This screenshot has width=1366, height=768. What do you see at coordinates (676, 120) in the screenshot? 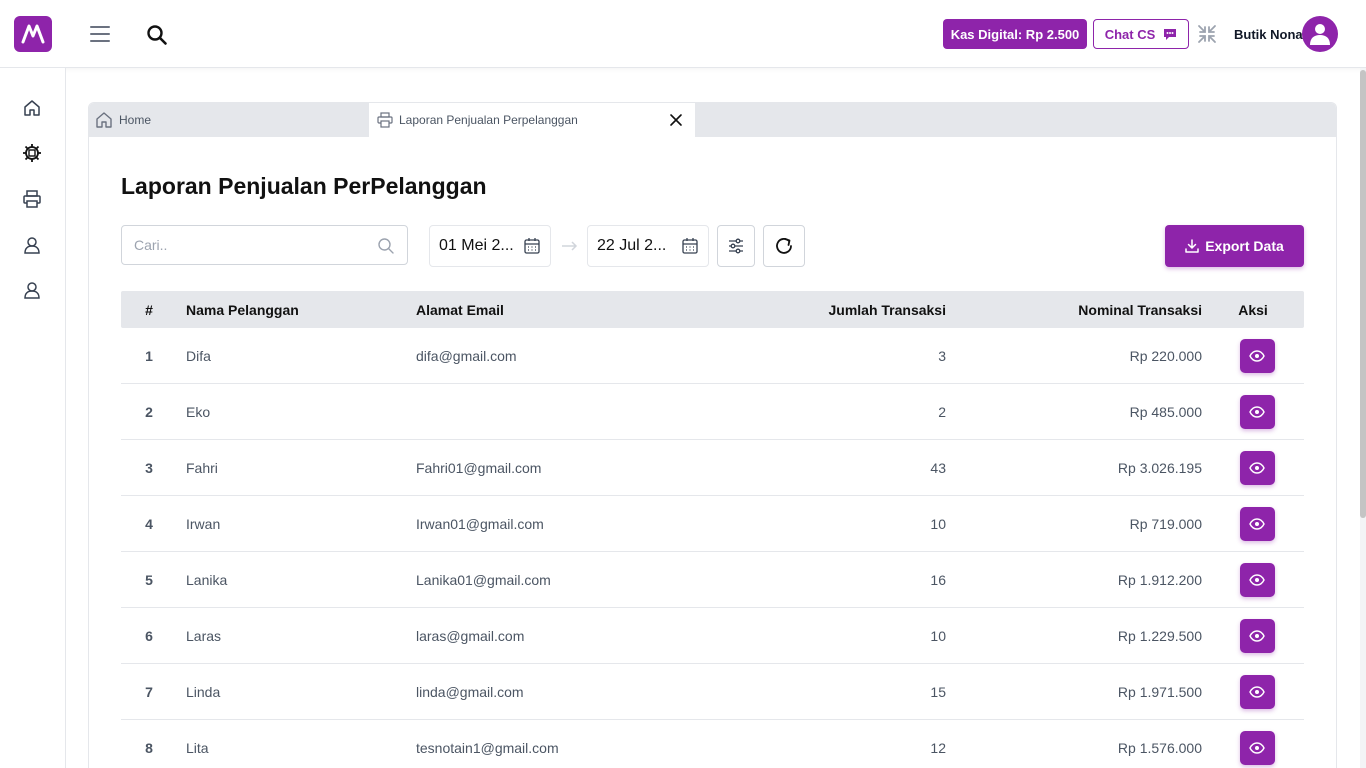
I see `close-icon` at bounding box center [676, 120].